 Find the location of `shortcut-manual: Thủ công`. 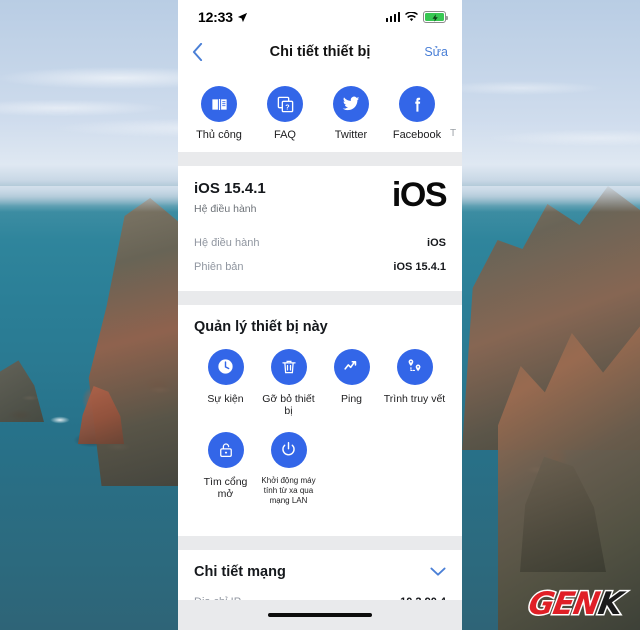

shortcut-manual: Thủ công is located at coordinates (219, 114).